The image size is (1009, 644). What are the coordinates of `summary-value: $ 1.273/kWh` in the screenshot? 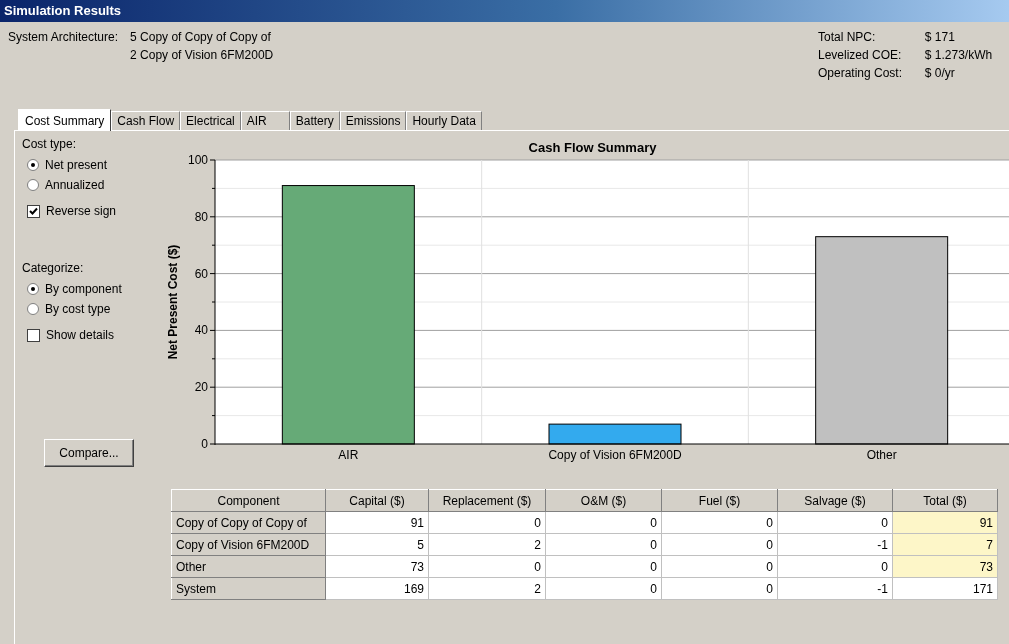 It's located at (959, 55).